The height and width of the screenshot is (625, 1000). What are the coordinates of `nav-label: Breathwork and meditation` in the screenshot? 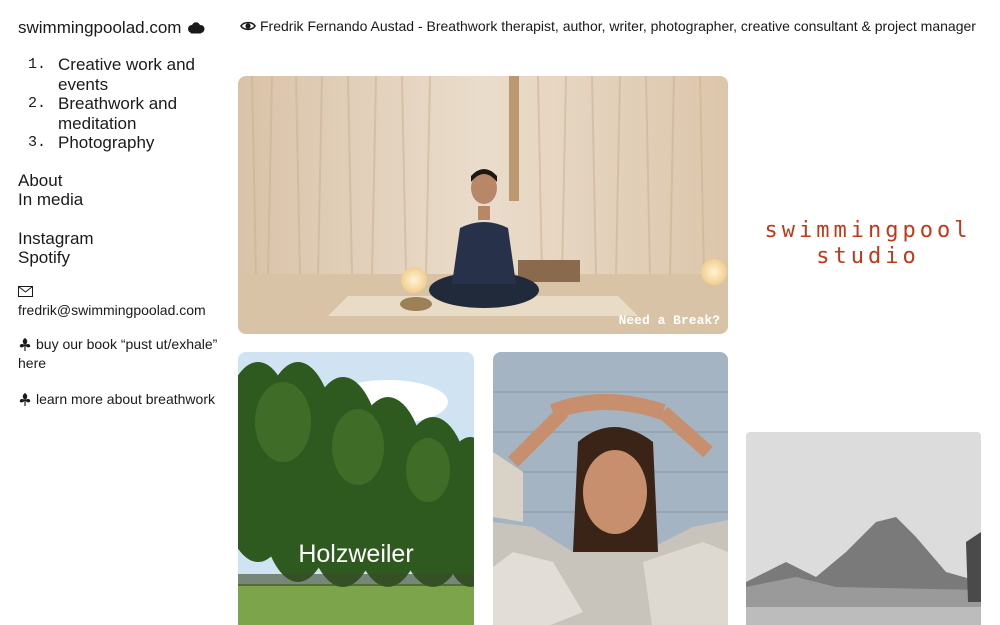 It's located at (118, 113).